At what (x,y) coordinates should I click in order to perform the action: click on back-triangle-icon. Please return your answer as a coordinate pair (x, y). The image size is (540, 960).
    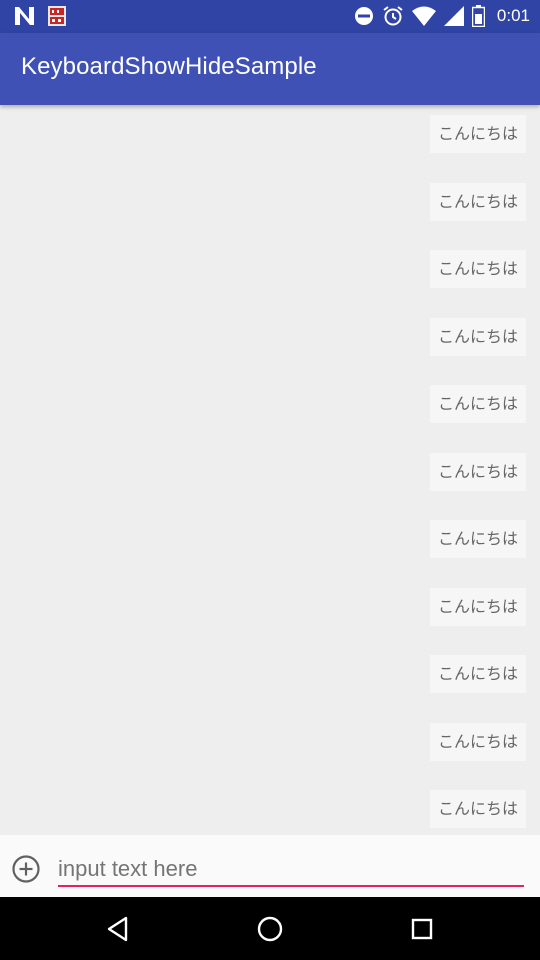
    Looking at the image, I should click on (117, 929).